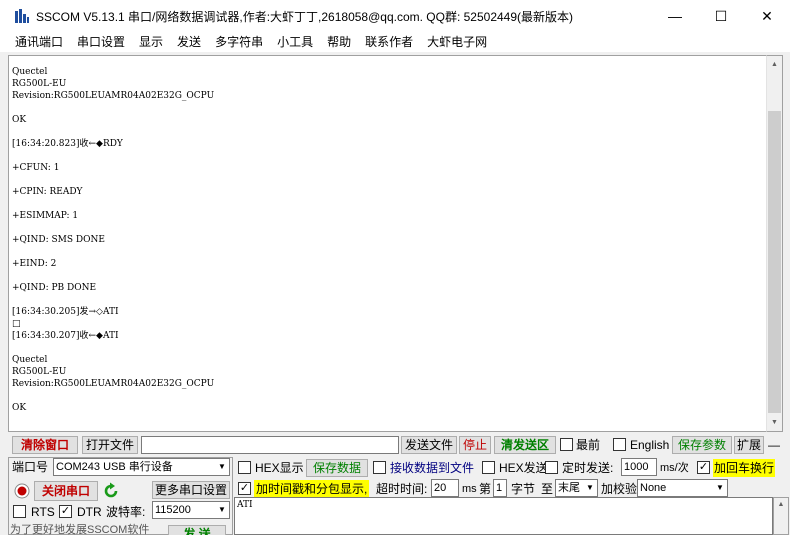 The width and height of the screenshot is (790, 535). What do you see at coordinates (432, 468) in the screenshot?
I see `recv-to-file-label: 接收数据到文件` at bounding box center [432, 468].